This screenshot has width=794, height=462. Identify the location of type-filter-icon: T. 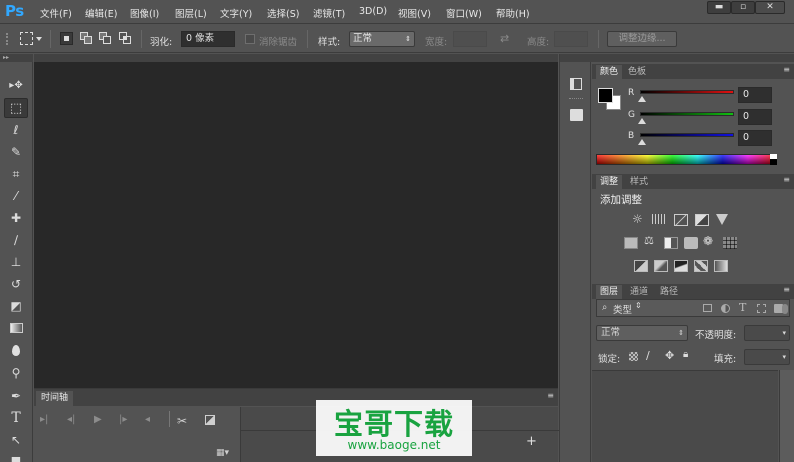
(742, 307).